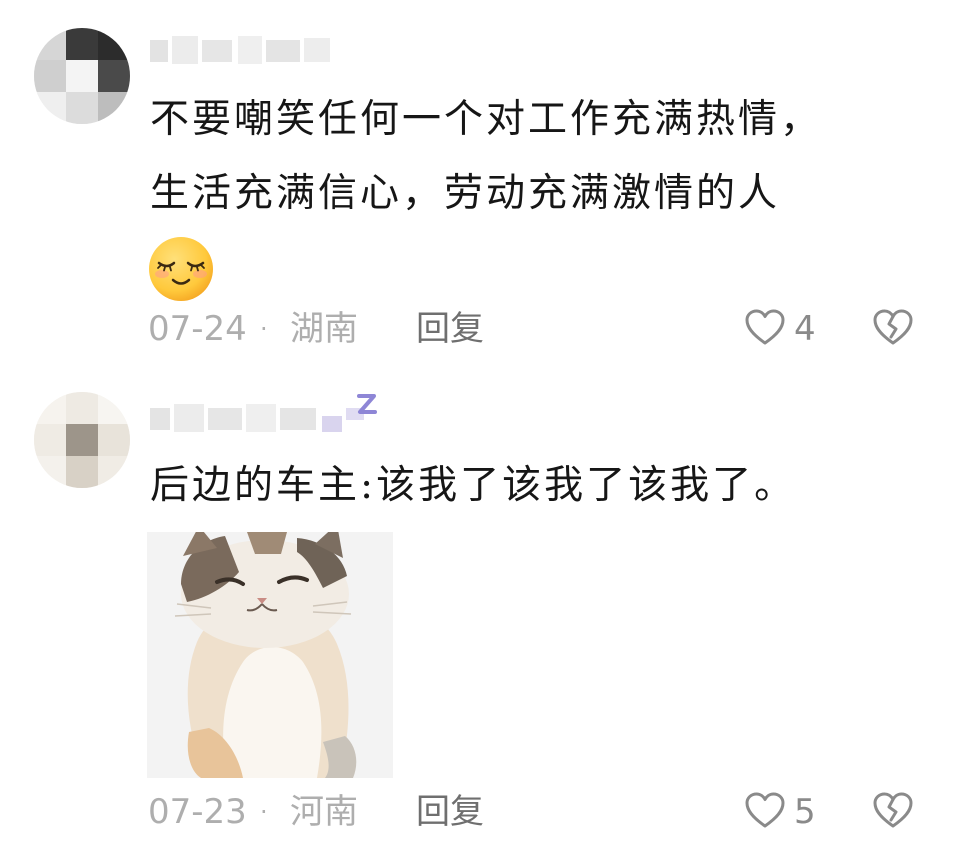 Image resolution: width=960 pixels, height=849 pixels. What do you see at coordinates (181, 269) in the screenshot?
I see `smile-closed-eyes-emoji` at bounding box center [181, 269].